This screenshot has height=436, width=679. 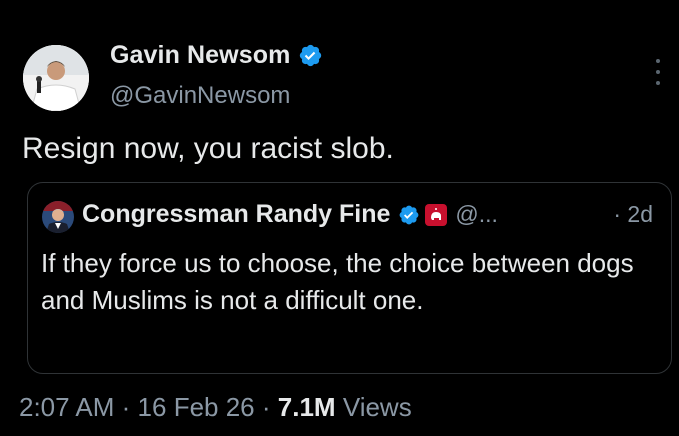 I want to click on quoted-display-name: Congressman Randy Fine, so click(x=236, y=214).